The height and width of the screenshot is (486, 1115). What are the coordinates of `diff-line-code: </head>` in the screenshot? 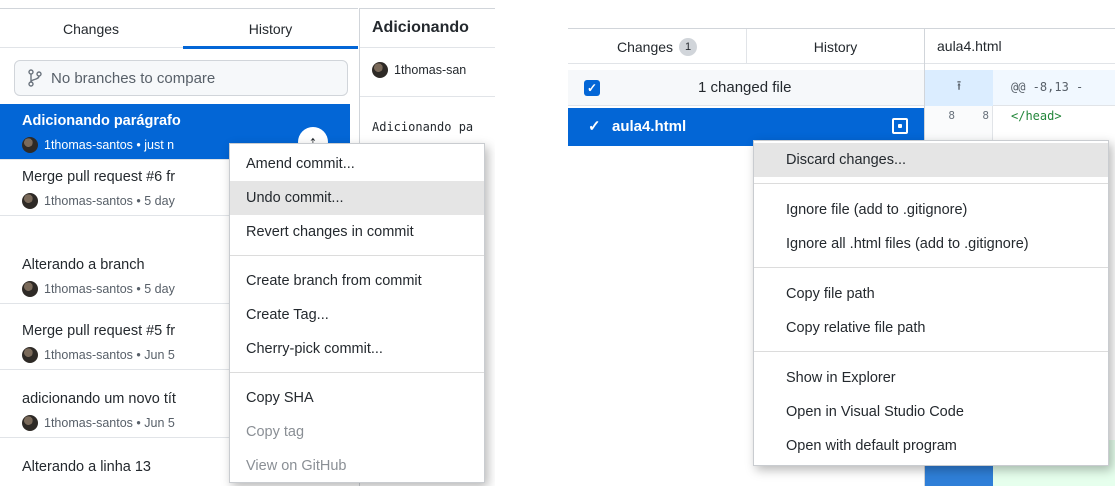 It's located at (1036, 116).